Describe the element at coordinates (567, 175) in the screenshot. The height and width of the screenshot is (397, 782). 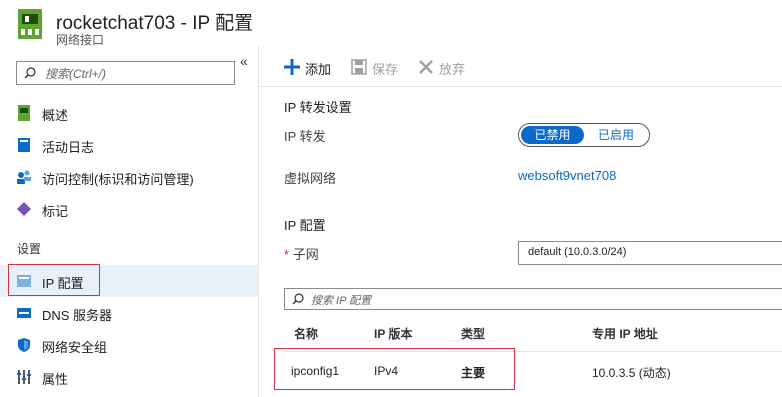
I see `vnet-link: websoft9vnet708` at that location.